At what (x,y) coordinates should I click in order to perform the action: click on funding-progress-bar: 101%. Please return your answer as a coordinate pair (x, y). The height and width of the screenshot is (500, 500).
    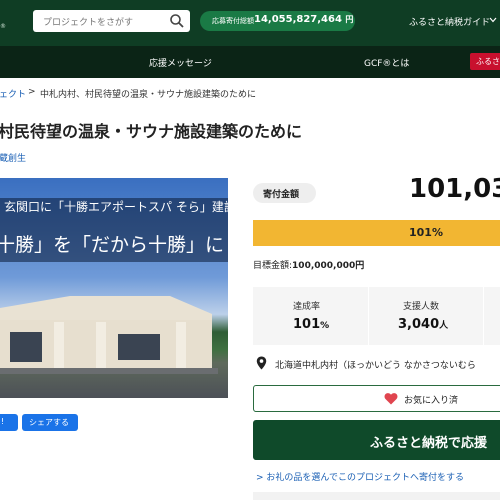
    Looking at the image, I should click on (376, 233).